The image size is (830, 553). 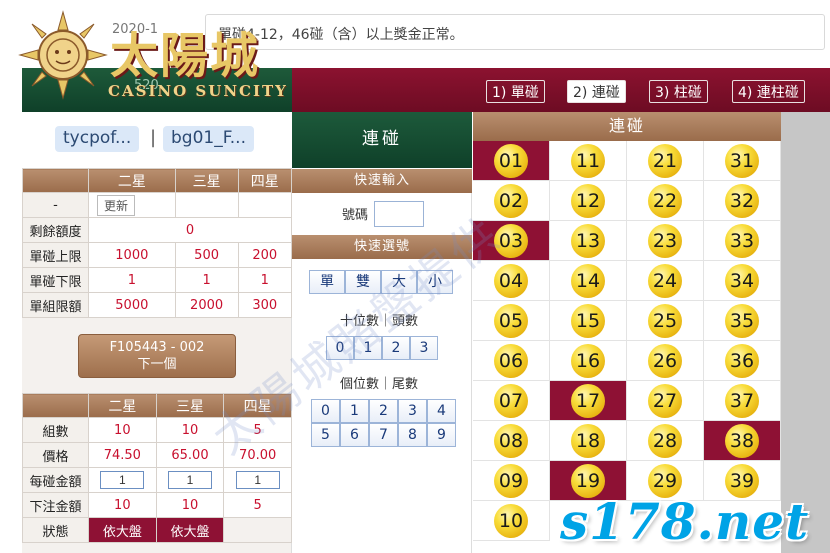 I want to click on number-cell: 15, so click(x=588, y=321).